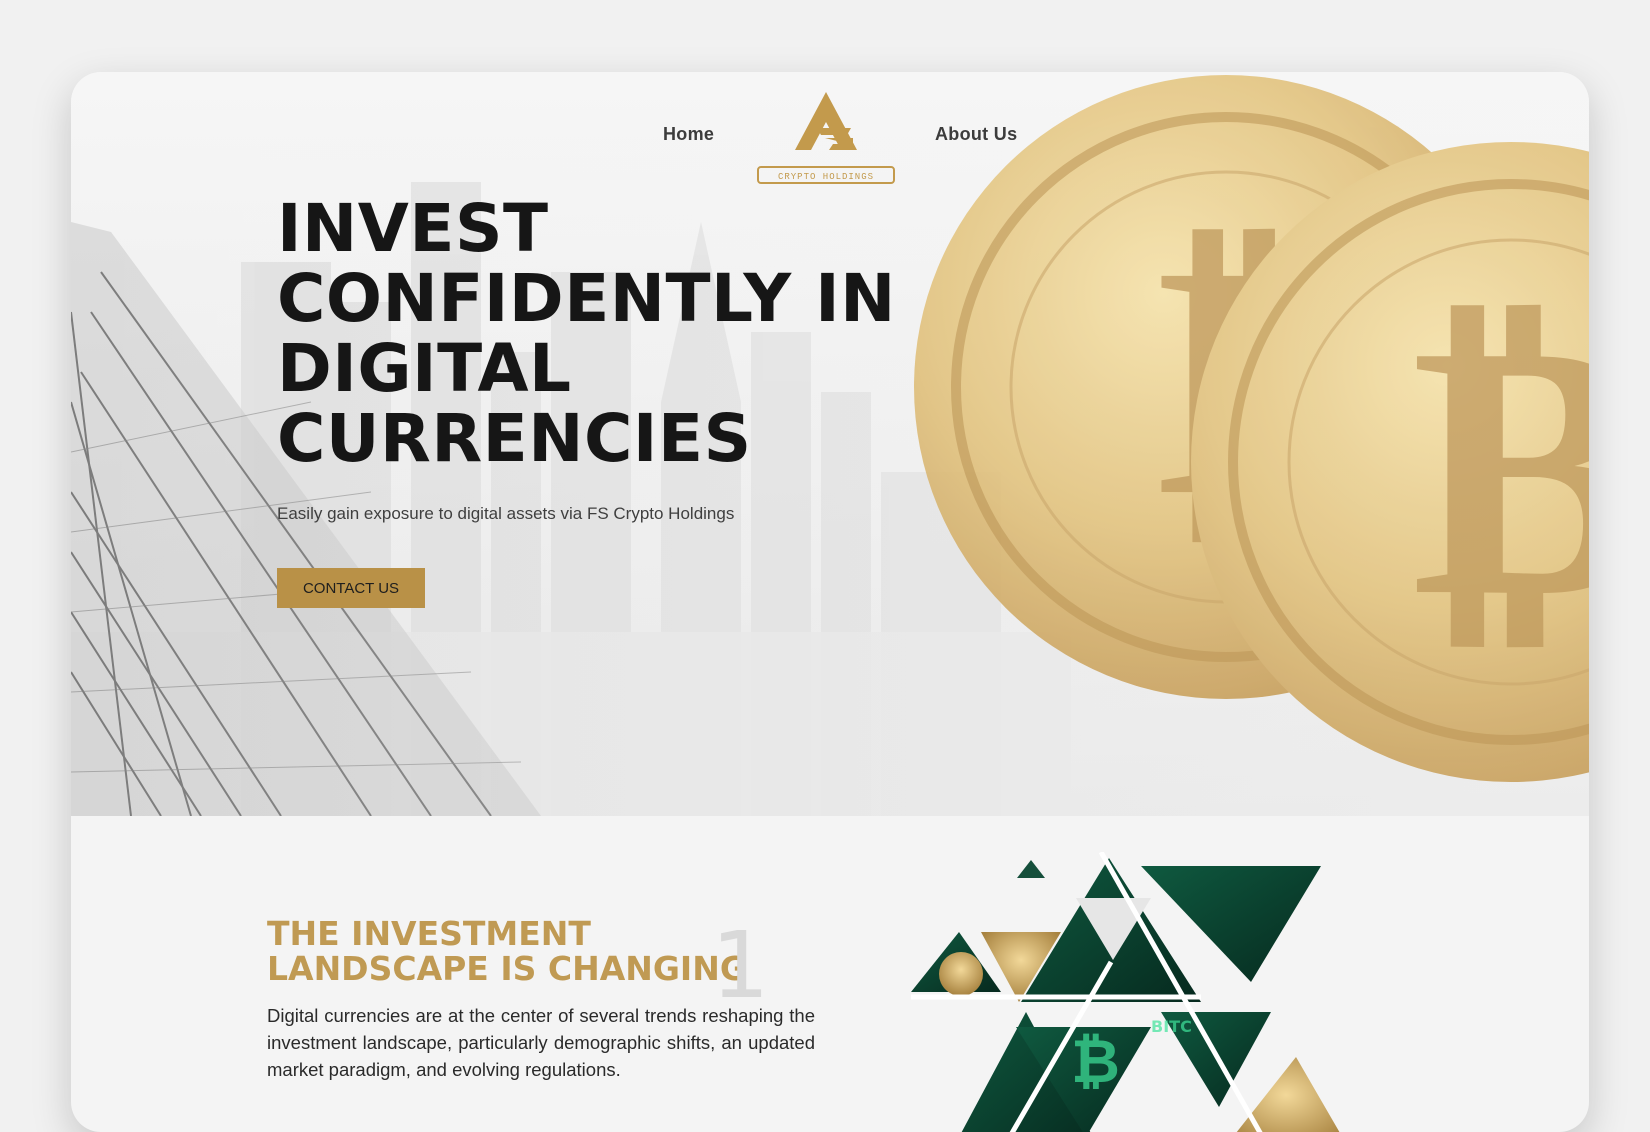  I want to click on hero-title-line: CONFIDENTLY IN, so click(586, 298).